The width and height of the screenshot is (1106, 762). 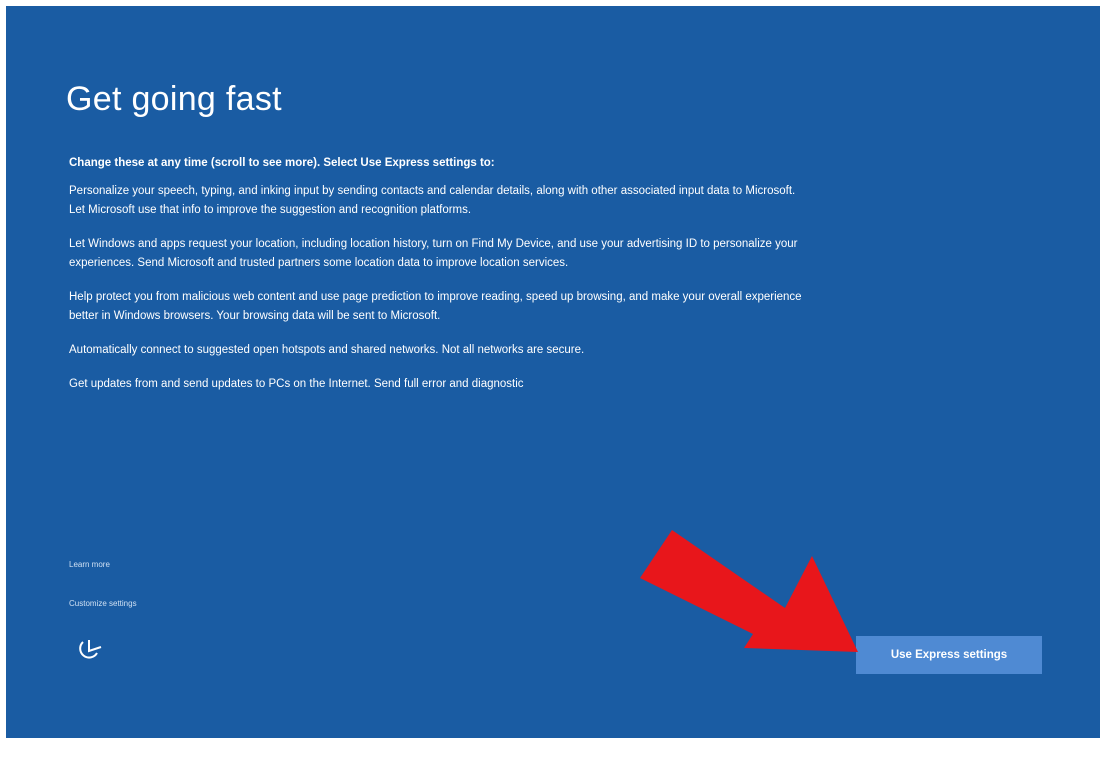 I want to click on learn-more-link: Learn more, so click(x=89, y=564).